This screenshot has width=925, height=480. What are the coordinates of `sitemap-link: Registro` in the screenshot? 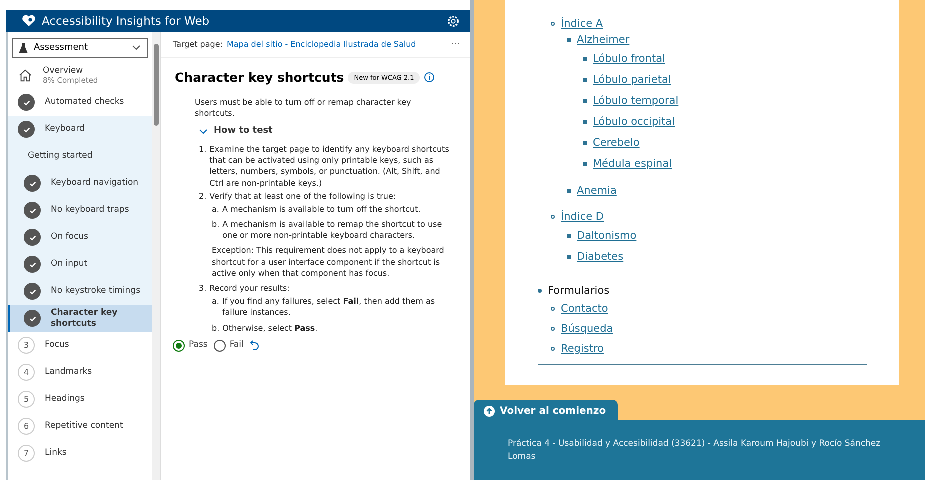 It's located at (582, 349).